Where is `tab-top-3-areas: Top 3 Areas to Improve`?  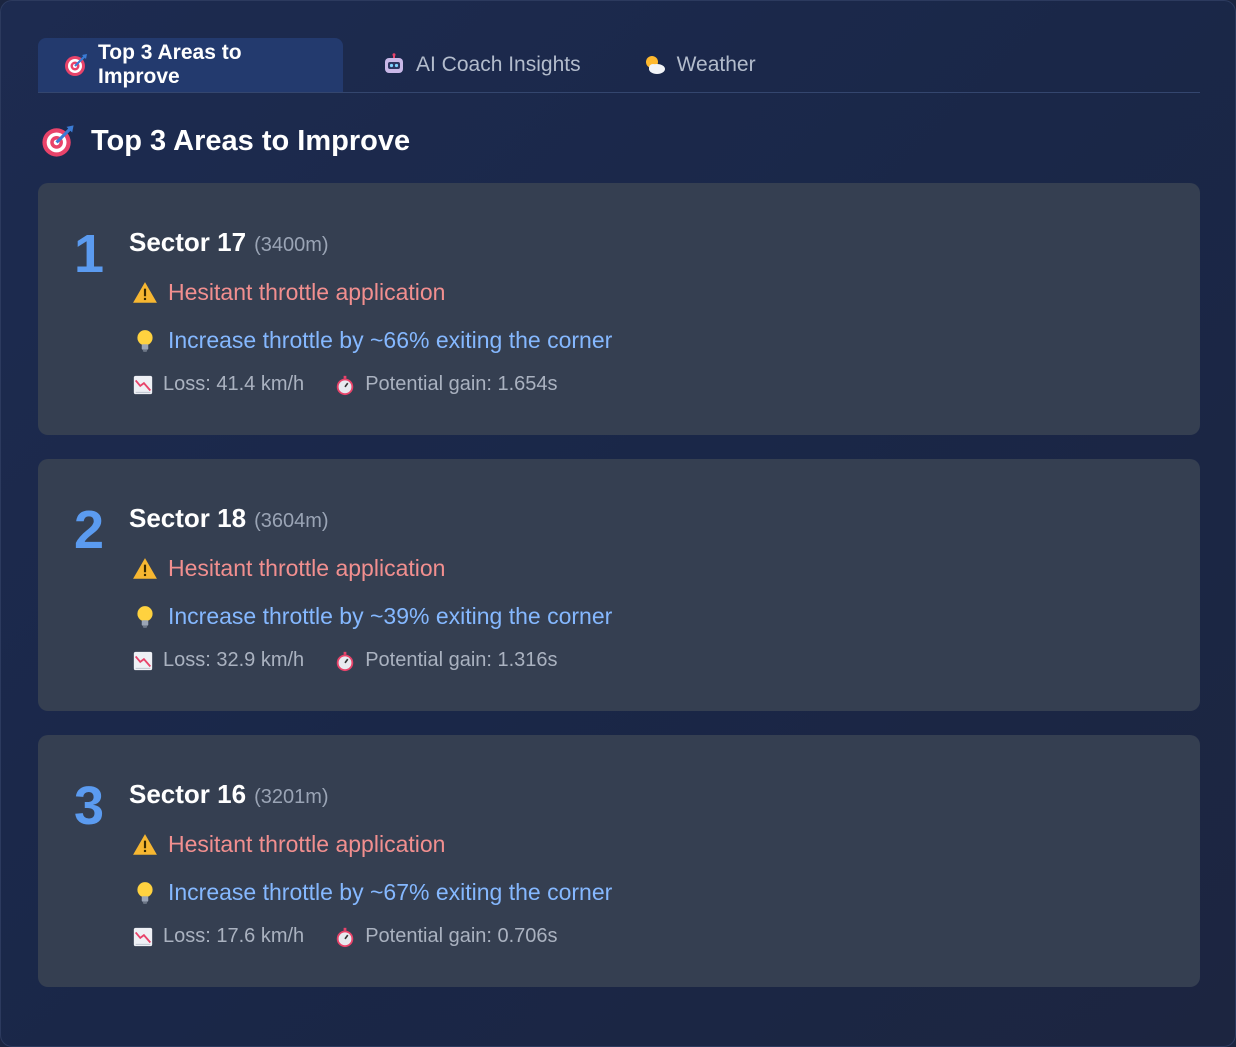
tab-top-3-areas: Top 3 Areas to Improve is located at coordinates (190, 65).